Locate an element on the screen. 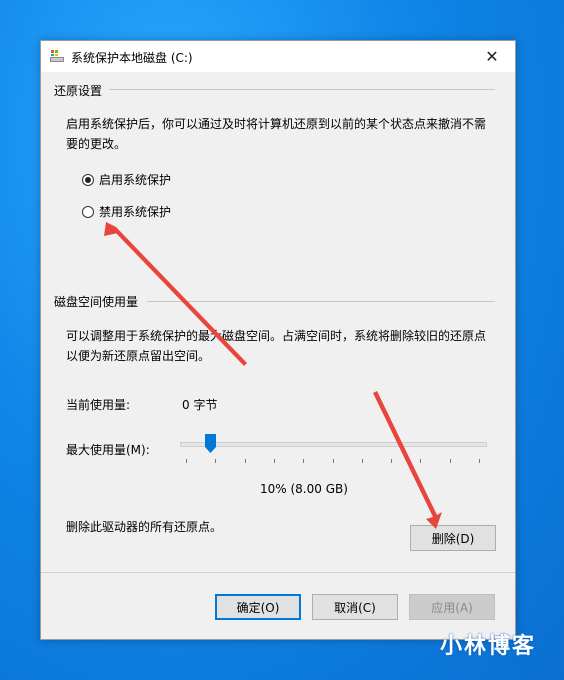 The image size is (564, 680). delete-description: 删除此驱动器的所有还原点。 is located at coordinates (144, 527).